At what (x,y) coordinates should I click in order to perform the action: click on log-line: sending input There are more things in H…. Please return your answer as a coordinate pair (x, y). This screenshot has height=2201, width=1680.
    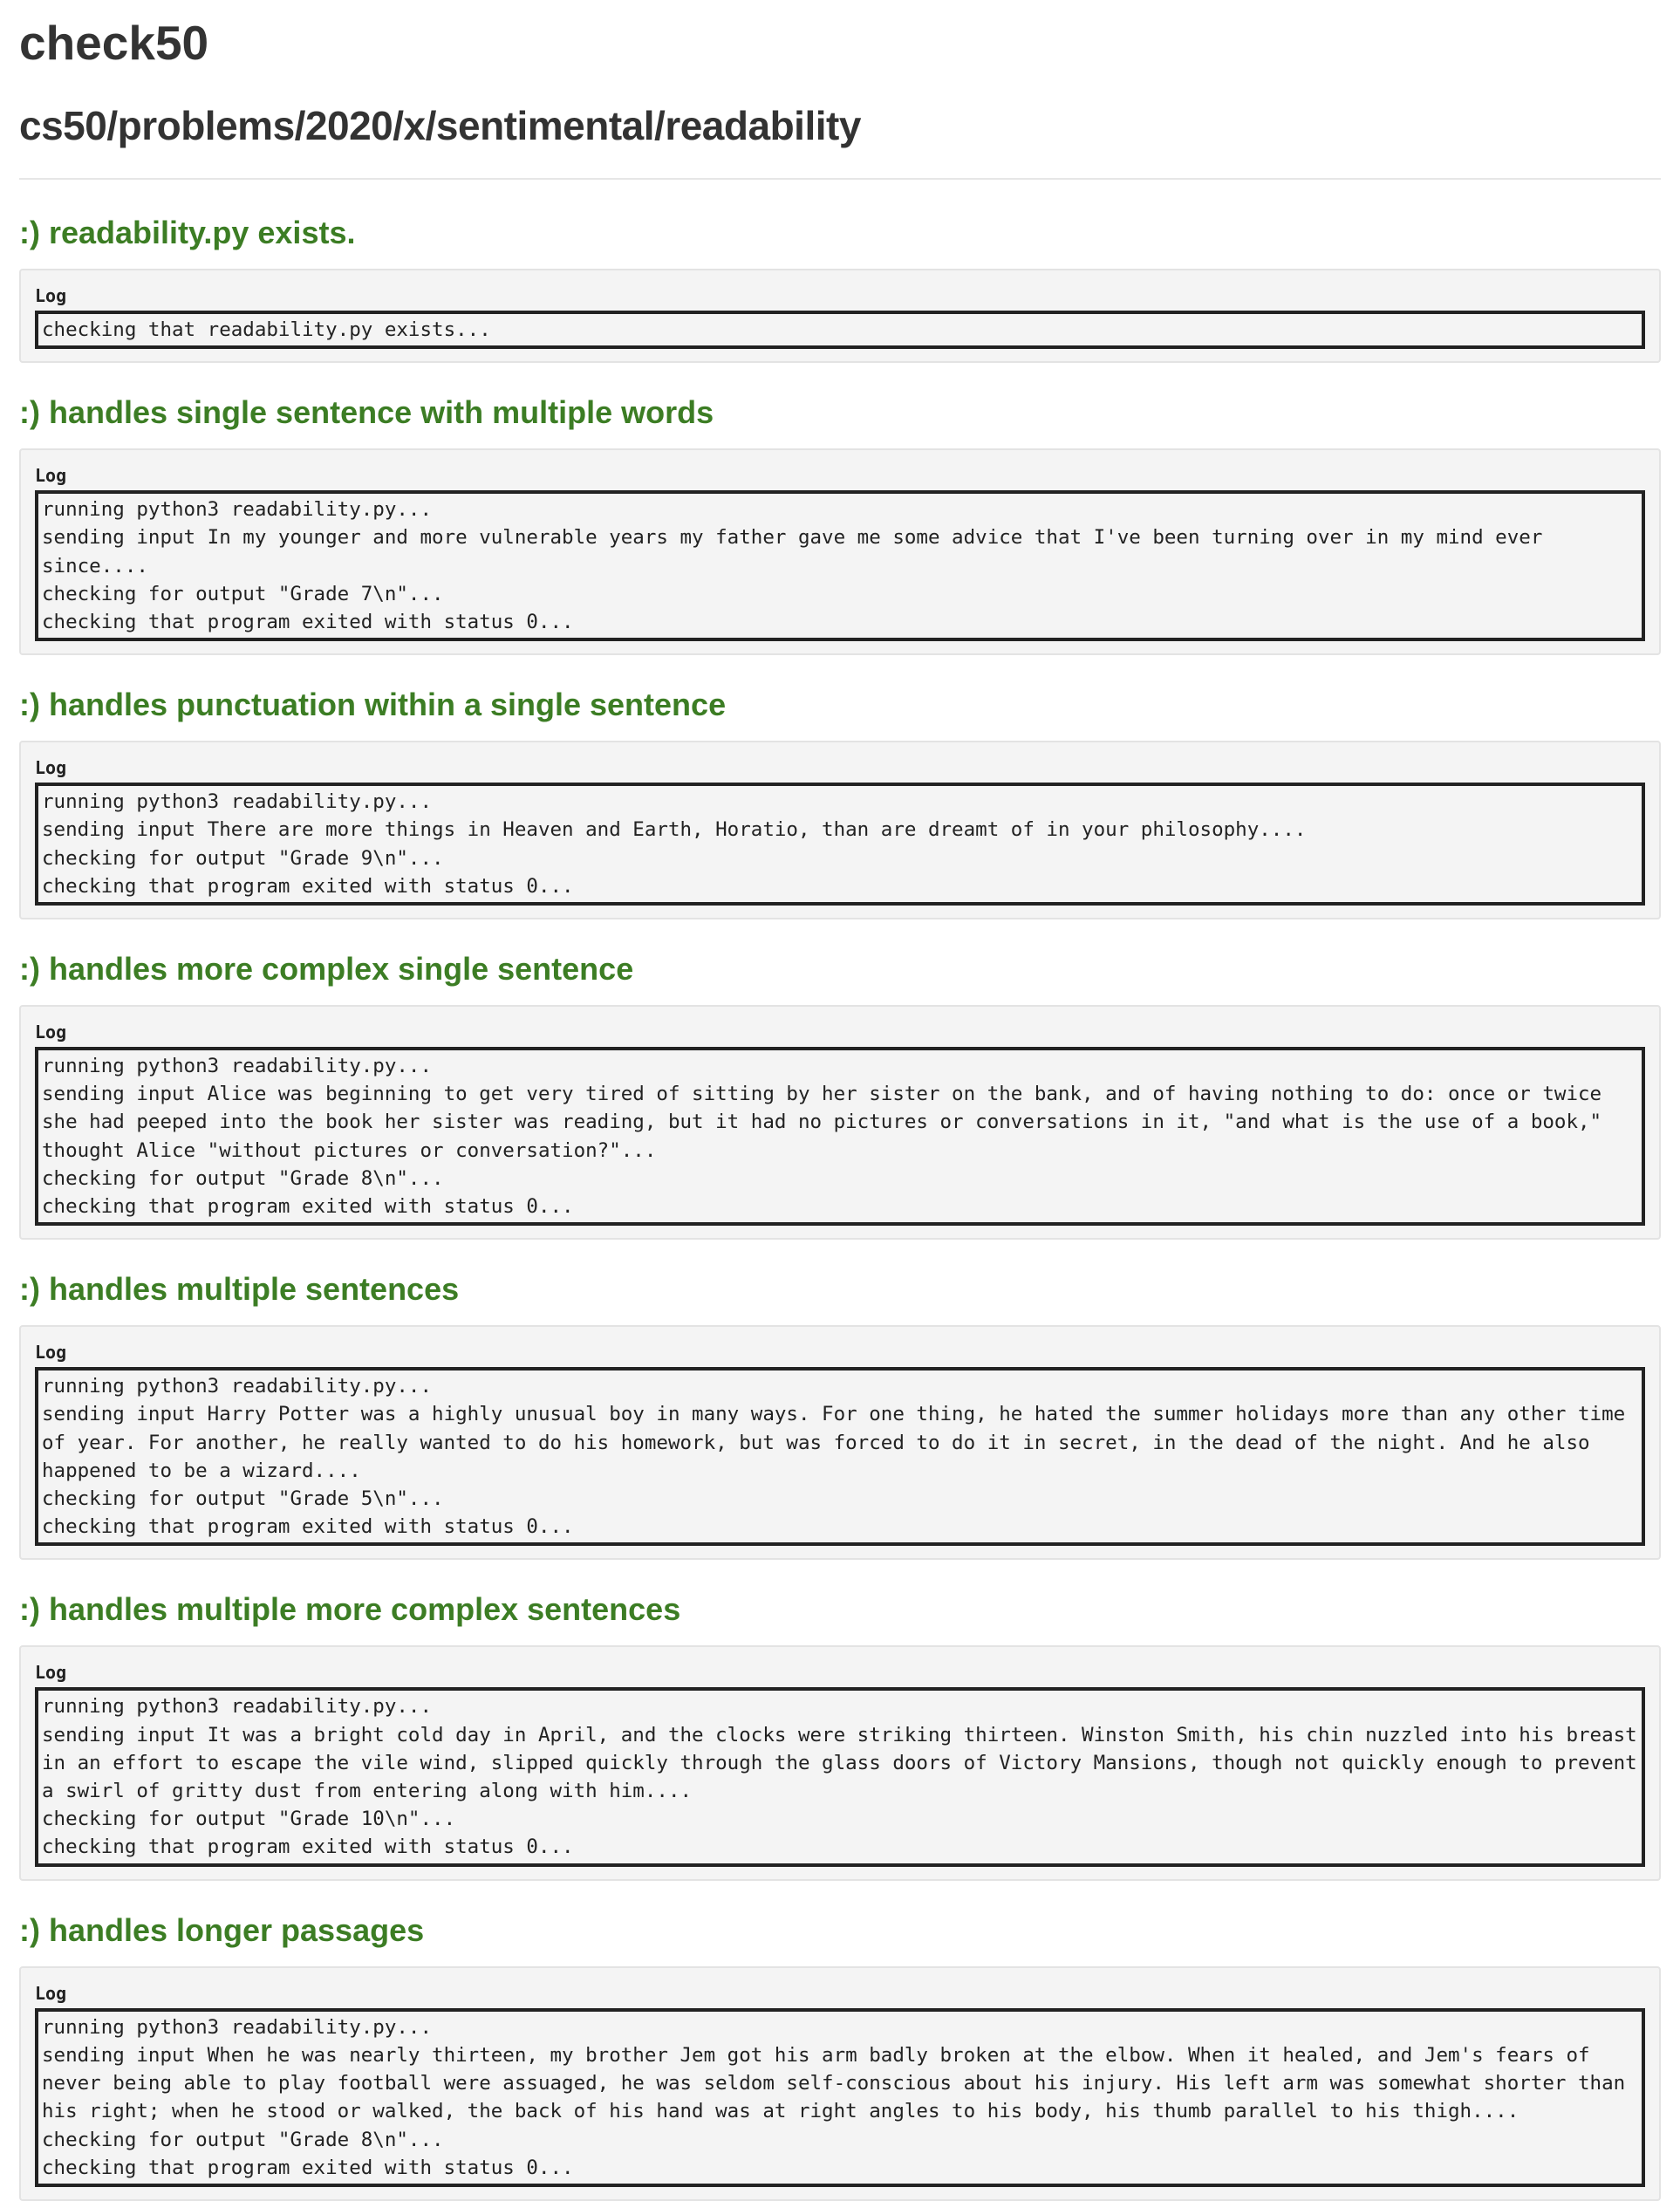
    Looking at the image, I should click on (674, 830).